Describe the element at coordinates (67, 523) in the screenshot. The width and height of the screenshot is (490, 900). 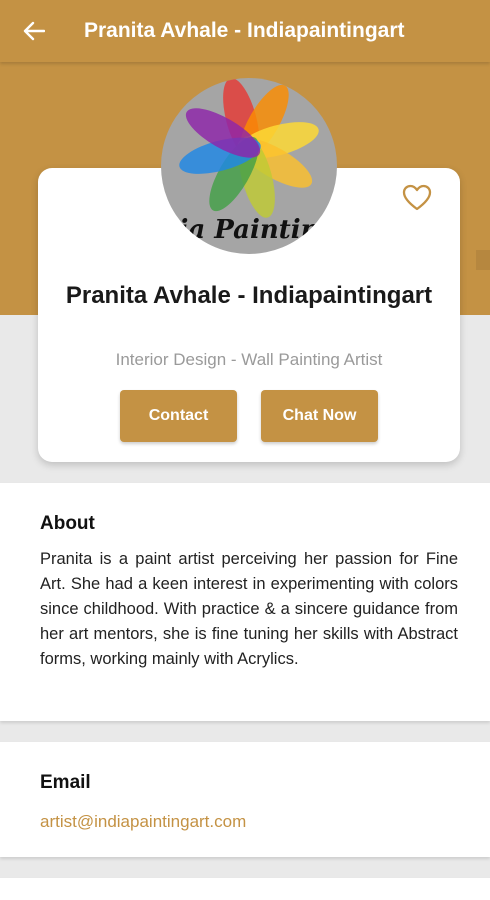
I see `about-title: About` at that location.